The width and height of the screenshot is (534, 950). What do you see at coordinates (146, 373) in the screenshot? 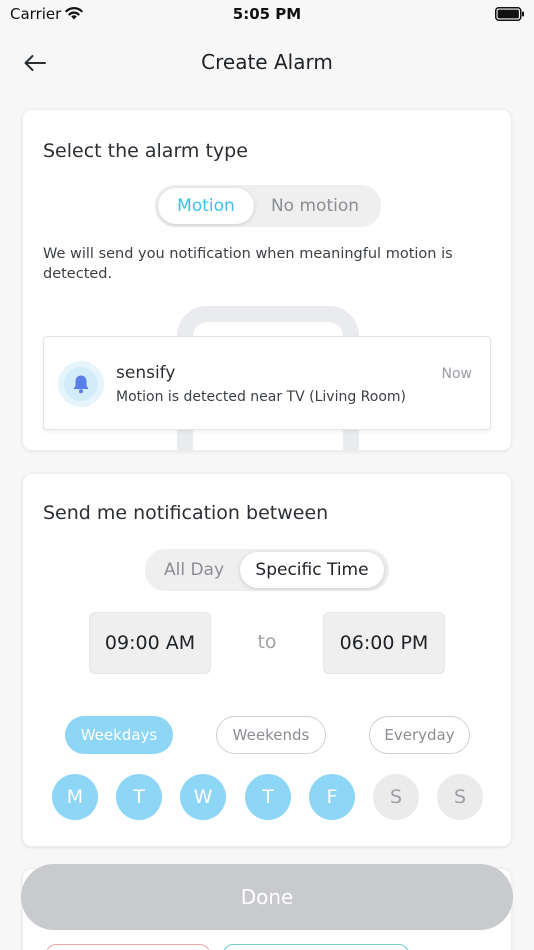
I see `notification-app-name: sensify` at bounding box center [146, 373].